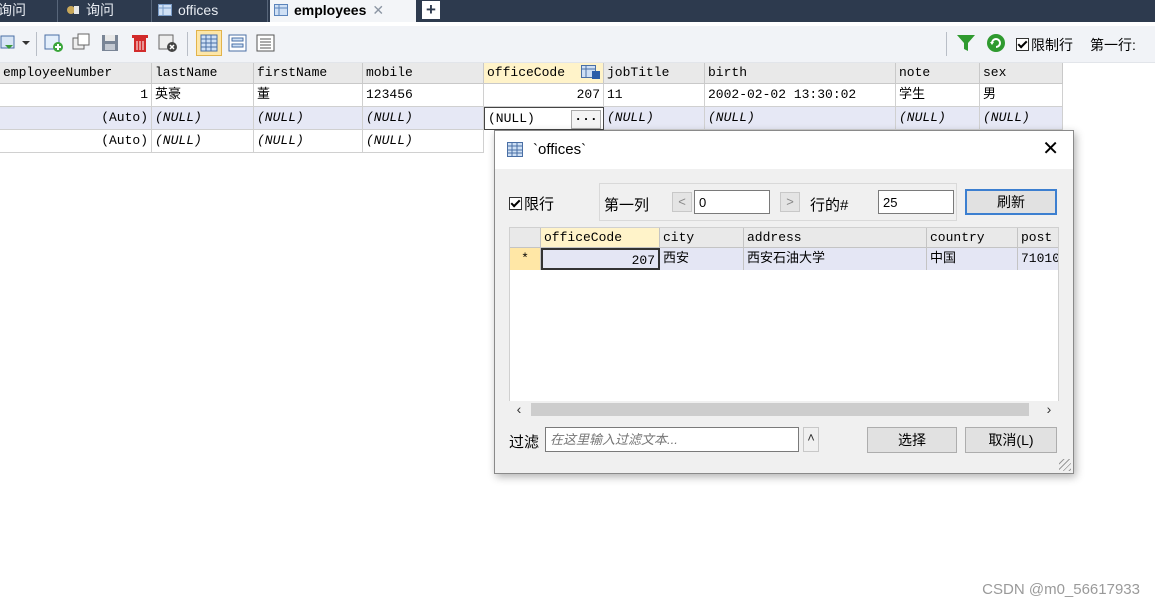 This screenshot has width=1155, height=606. I want to click on cell-address: 西安石油大学, so click(835, 259).